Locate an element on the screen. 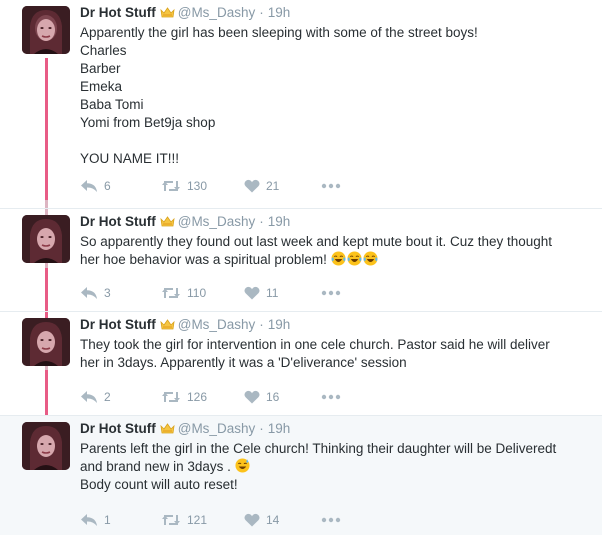 Image resolution: width=602 pixels, height=535 pixels. reply-button: 3 is located at coordinates (95, 293).